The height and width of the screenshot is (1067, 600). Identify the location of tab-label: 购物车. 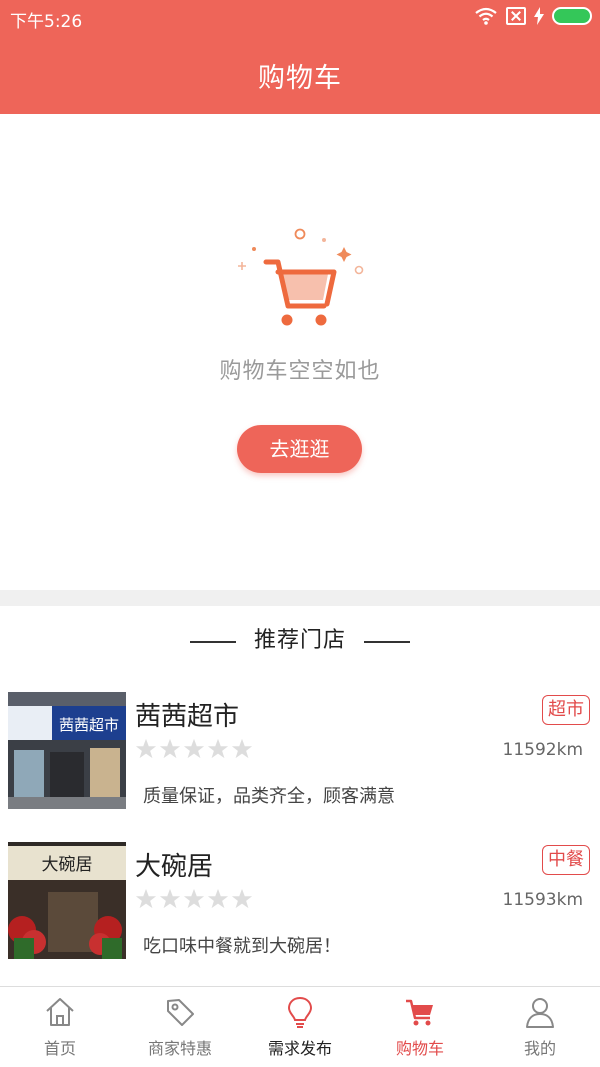
(419, 1048).